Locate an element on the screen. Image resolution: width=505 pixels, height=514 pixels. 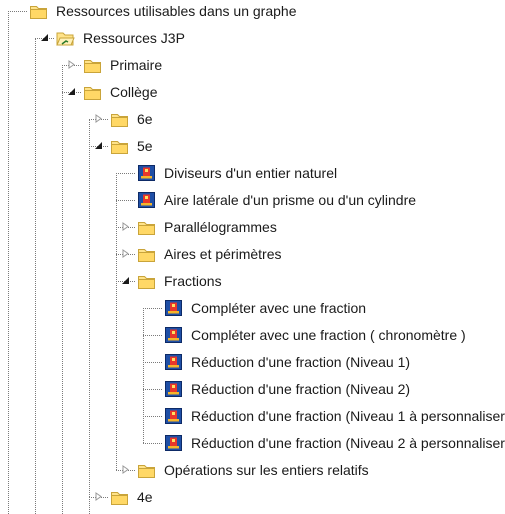
tree-node-label: Ressources J3P is located at coordinates (134, 38).